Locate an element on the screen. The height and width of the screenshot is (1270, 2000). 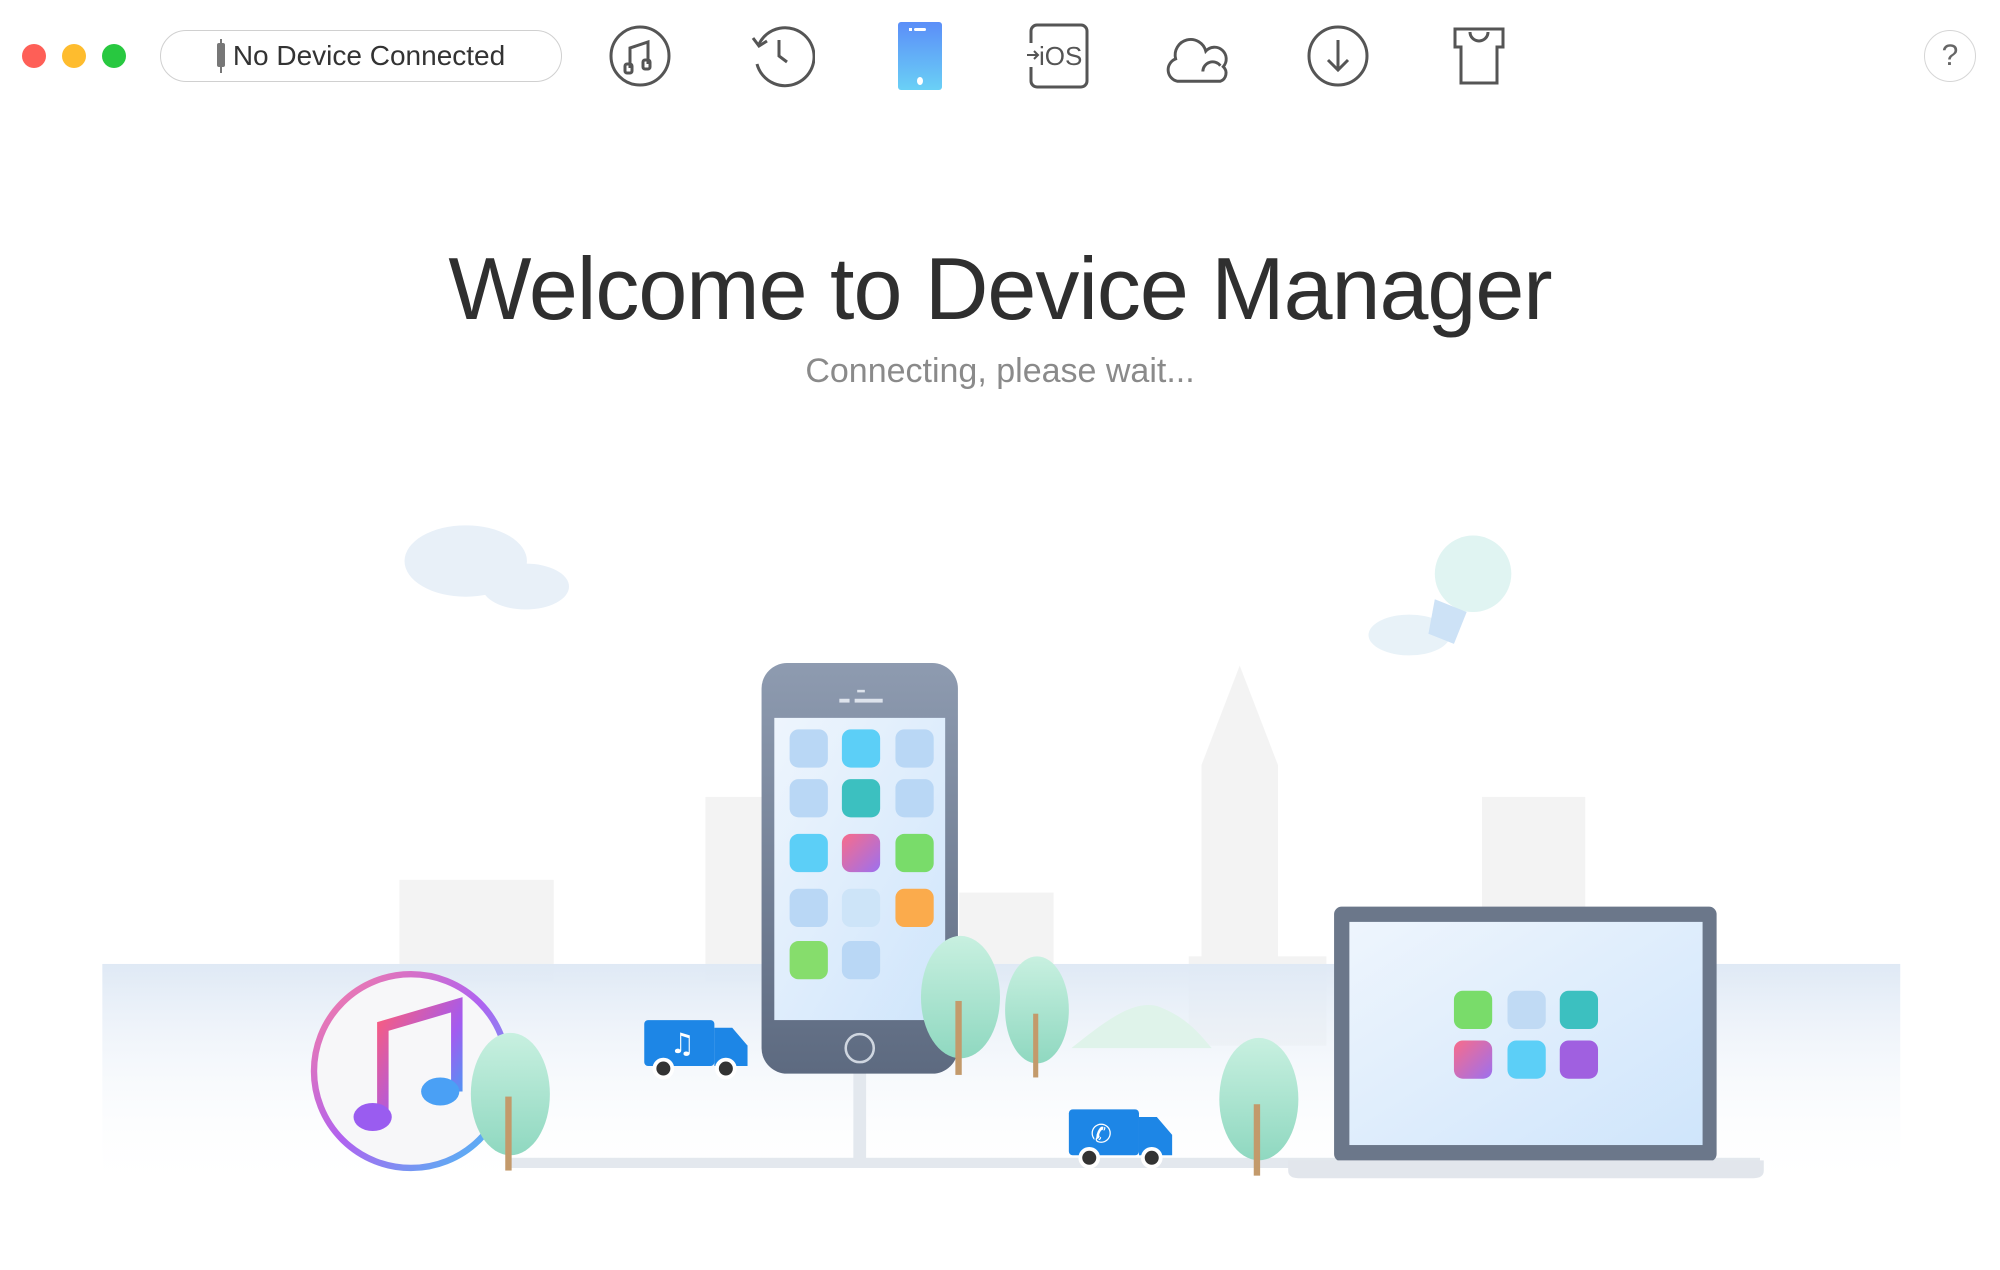
laptop-illustration is located at coordinates (1526, 1042).